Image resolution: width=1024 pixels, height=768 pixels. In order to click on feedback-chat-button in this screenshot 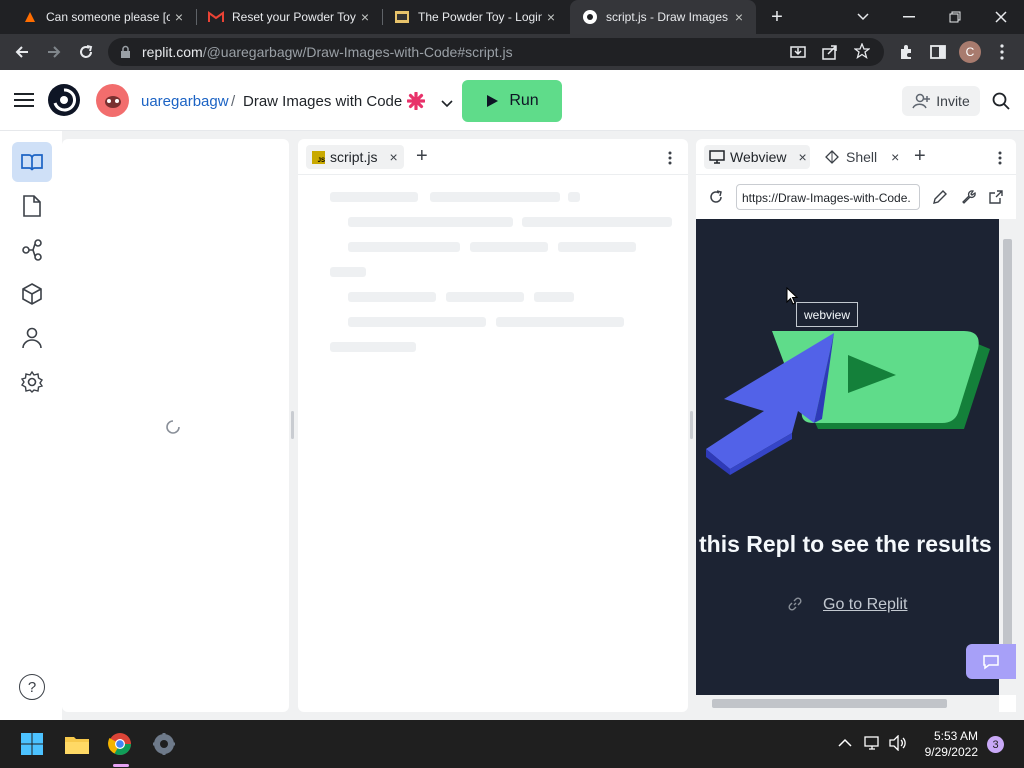, I will do `click(991, 661)`.